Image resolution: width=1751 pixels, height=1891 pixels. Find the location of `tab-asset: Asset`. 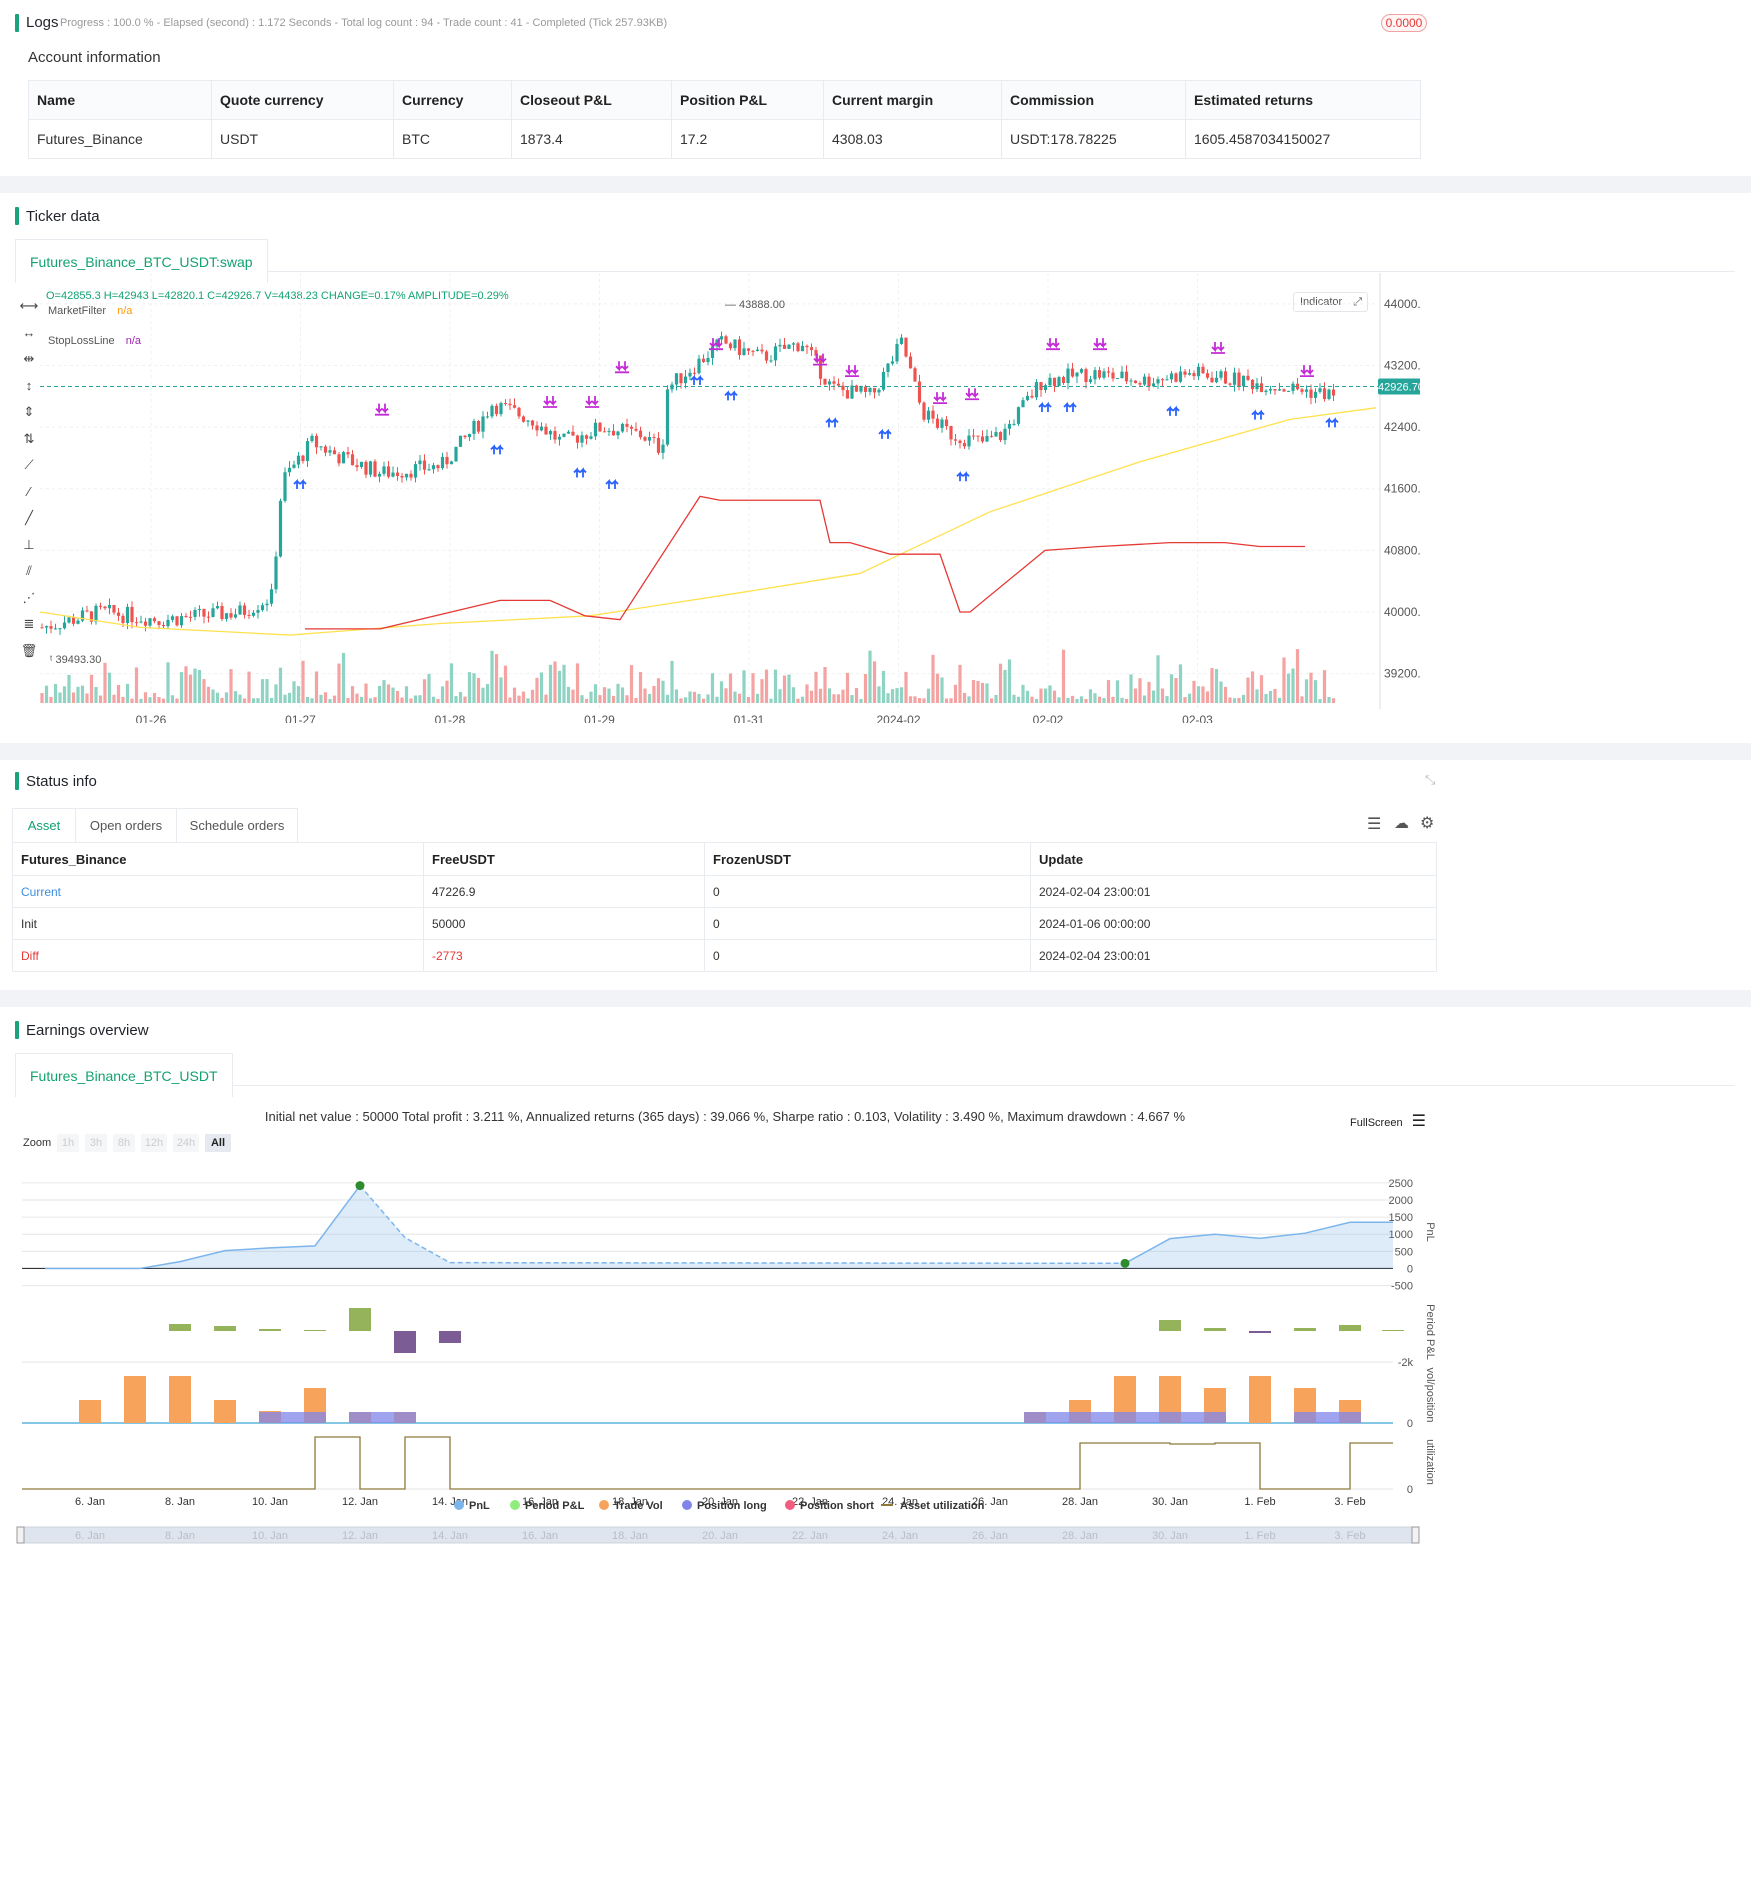

tab-asset: Asset is located at coordinates (44, 825).